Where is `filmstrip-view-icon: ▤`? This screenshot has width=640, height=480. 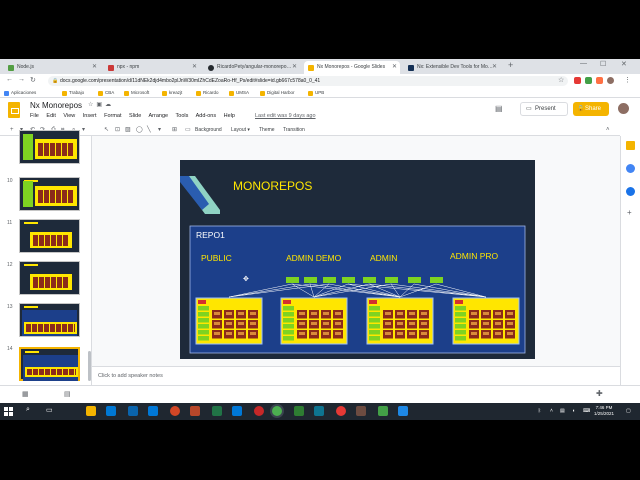
filmstrip-view-icon: ▤ is located at coordinates (67, 394).